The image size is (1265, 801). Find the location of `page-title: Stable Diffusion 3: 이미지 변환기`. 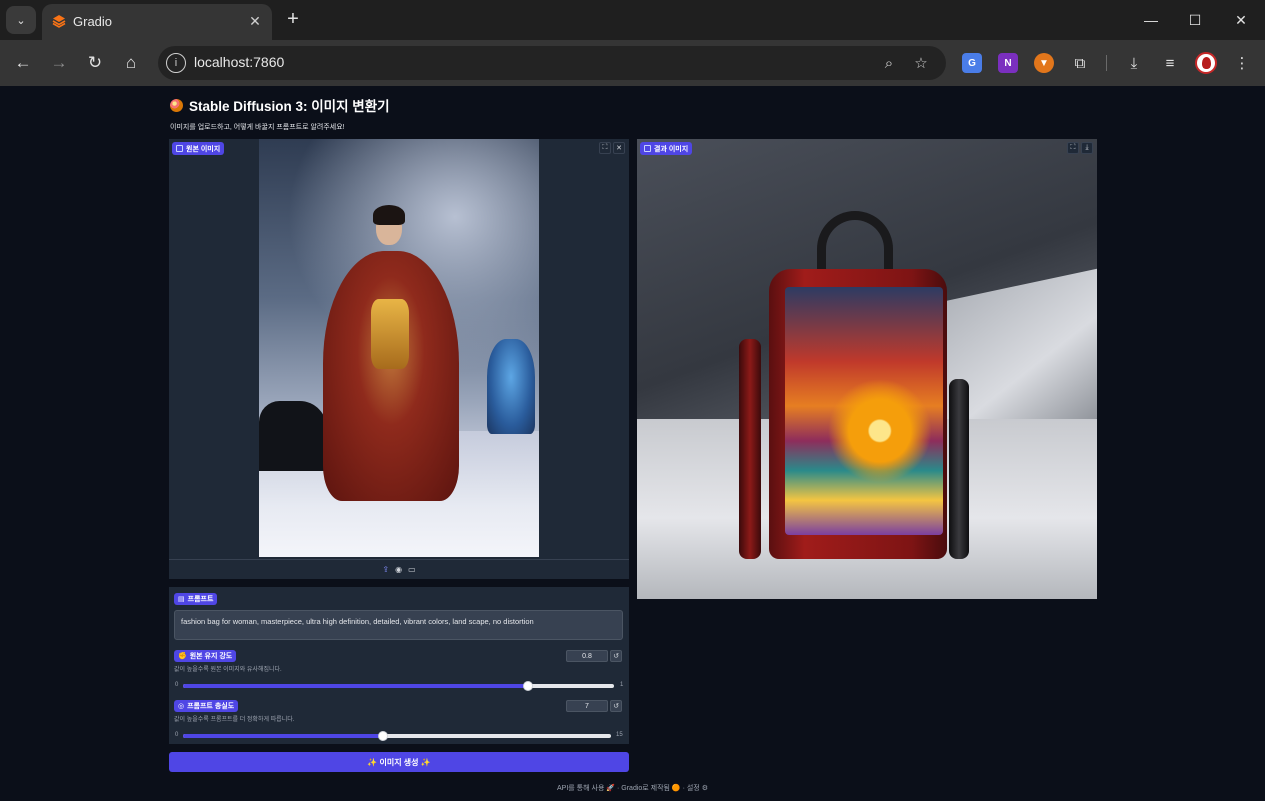

page-title: Stable Diffusion 3: 이미지 변환기 is located at coordinates (280, 105).